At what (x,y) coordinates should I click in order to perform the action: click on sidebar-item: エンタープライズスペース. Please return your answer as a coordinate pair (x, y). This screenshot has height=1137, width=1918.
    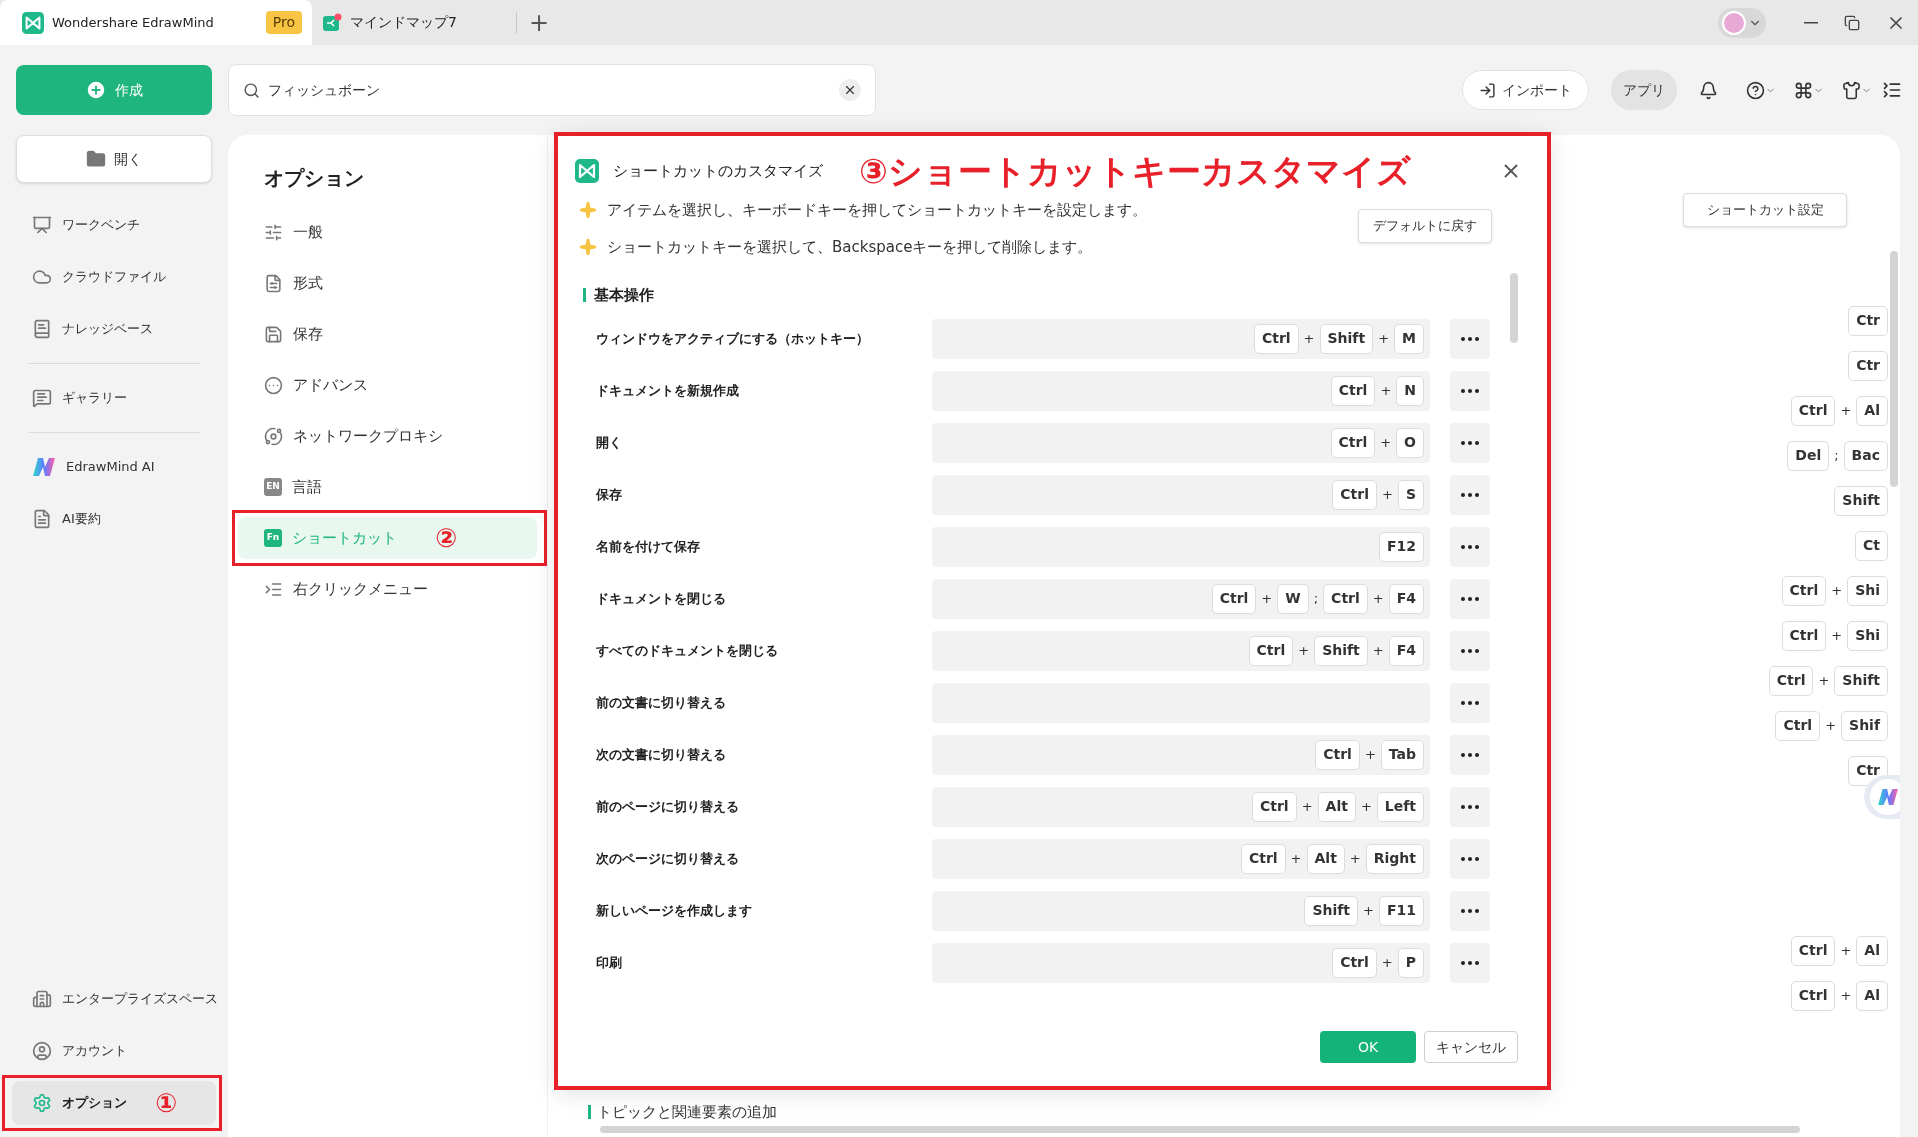
    Looking at the image, I should click on (114, 999).